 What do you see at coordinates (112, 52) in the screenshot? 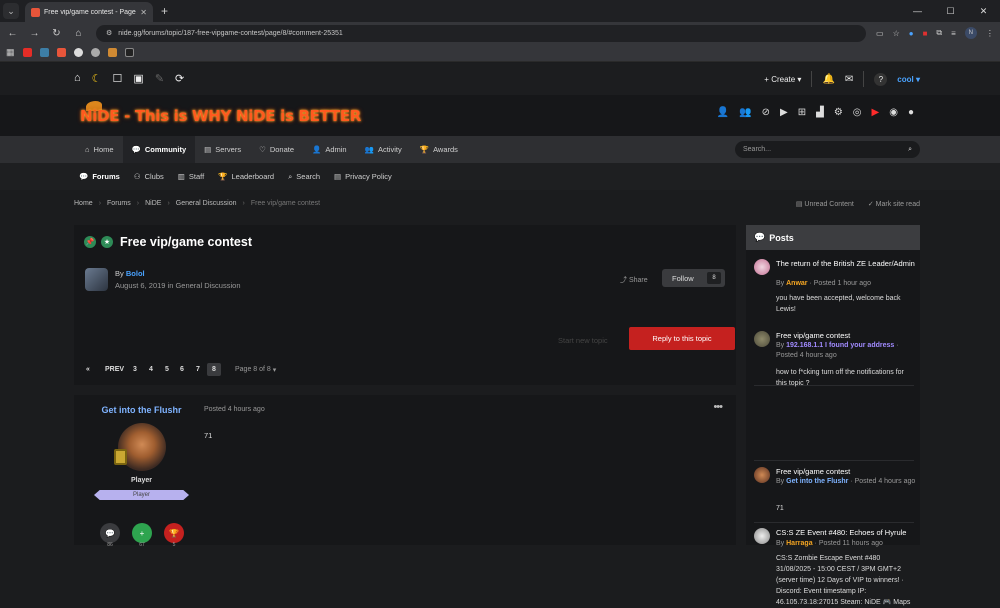
I see `bookmark-4-icon` at bounding box center [112, 52].